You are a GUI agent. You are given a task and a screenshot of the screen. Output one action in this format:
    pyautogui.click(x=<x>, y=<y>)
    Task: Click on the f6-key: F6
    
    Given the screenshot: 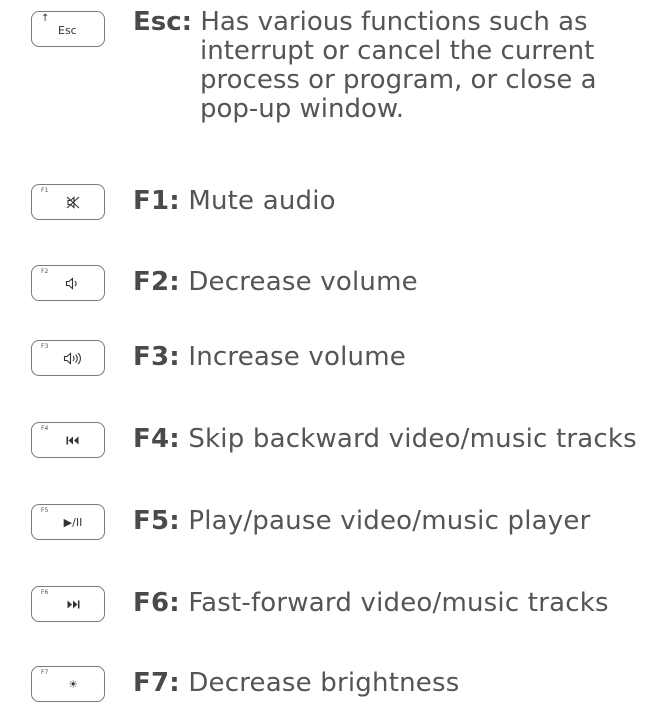 What is the action you would take?
    pyautogui.click(x=68, y=604)
    